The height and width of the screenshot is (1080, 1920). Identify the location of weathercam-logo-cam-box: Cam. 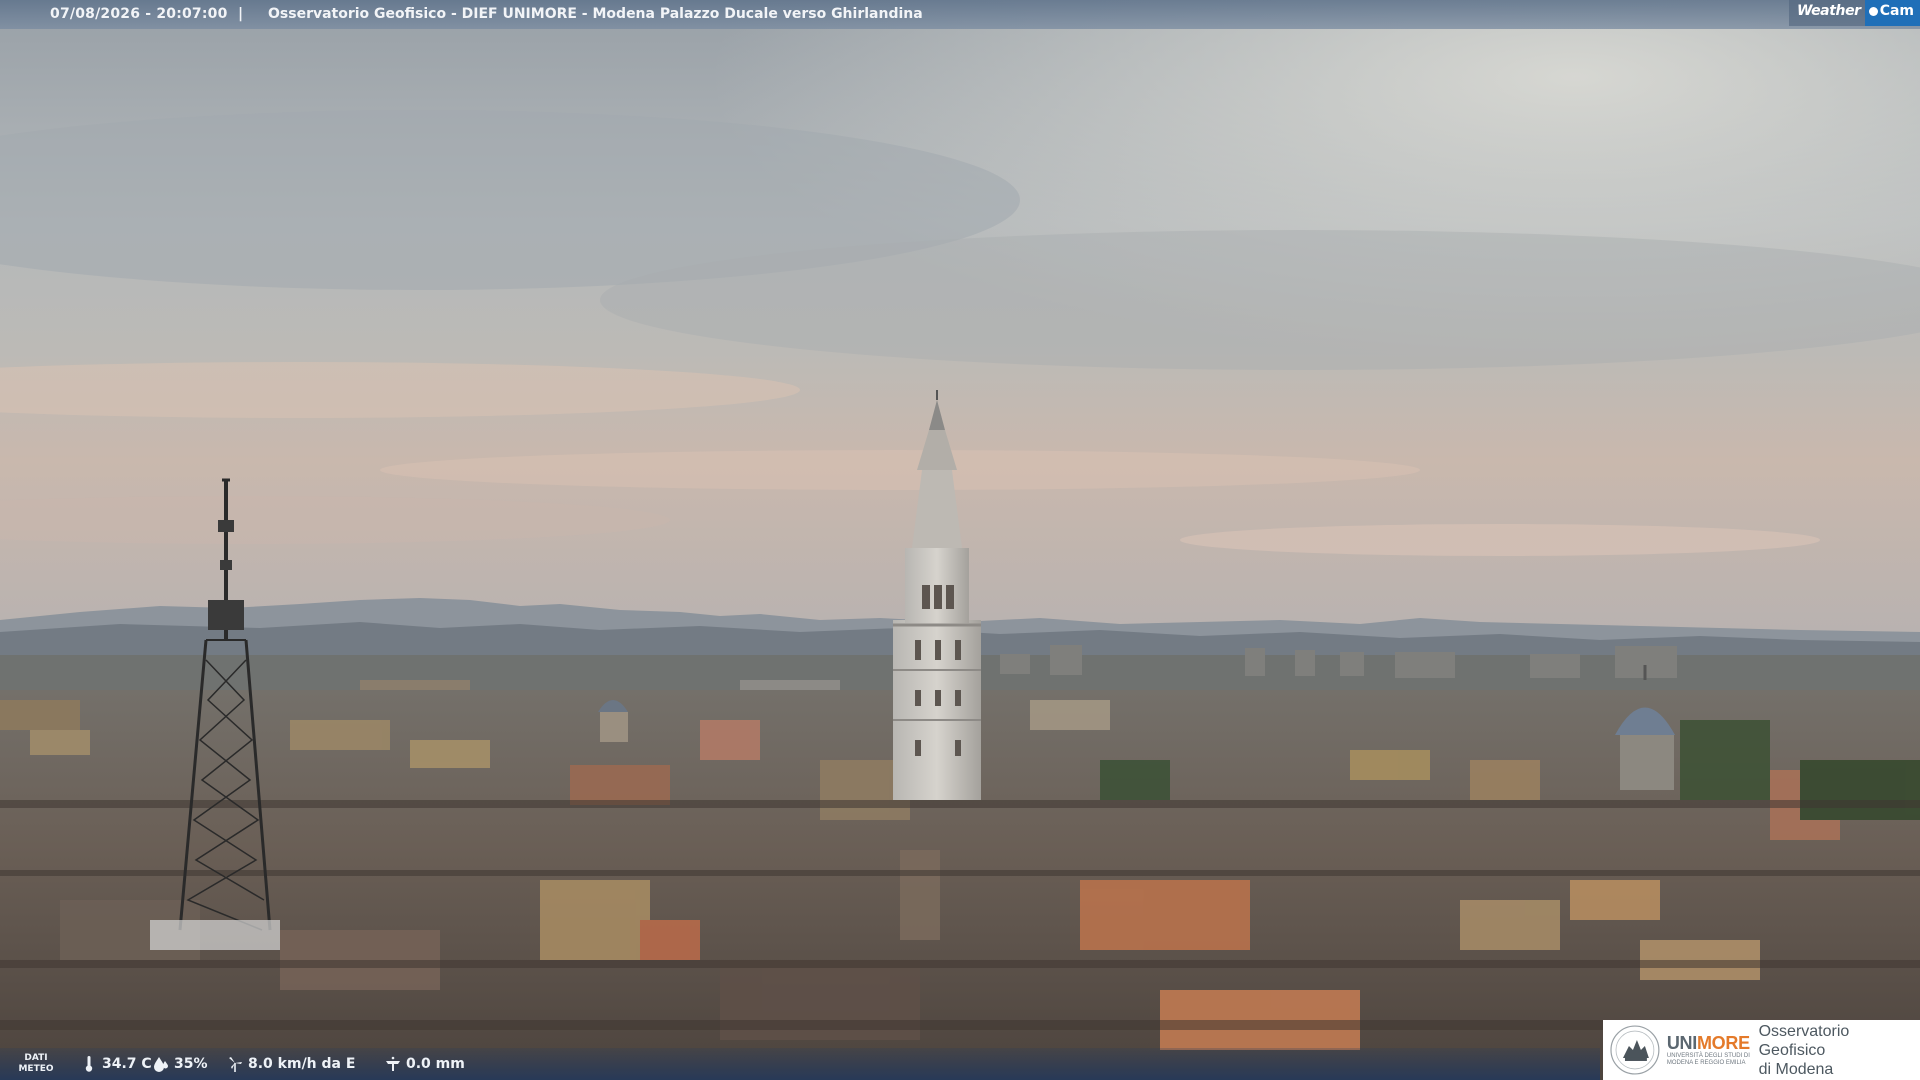
(1892, 13).